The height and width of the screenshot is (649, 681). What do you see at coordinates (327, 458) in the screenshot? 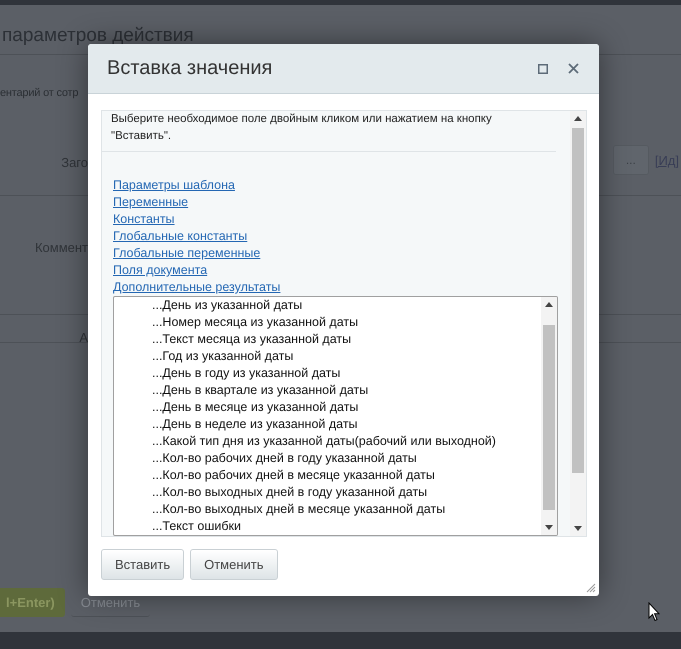
I see `list-option: ...Кол-во рабочих дней в году указанной даты` at bounding box center [327, 458].